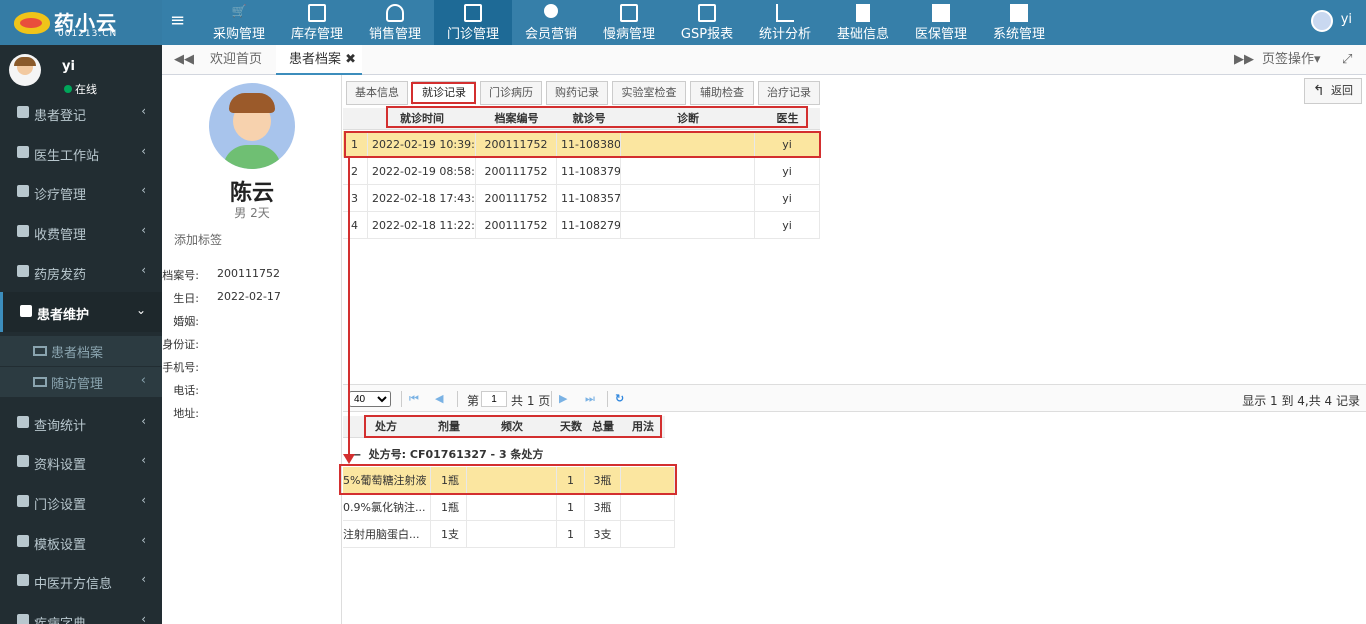 The width and height of the screenshot is (1366, 624). I want to click on sidebar-item-clinic-settings: 门诊设置 ‹, so click(81, 502).